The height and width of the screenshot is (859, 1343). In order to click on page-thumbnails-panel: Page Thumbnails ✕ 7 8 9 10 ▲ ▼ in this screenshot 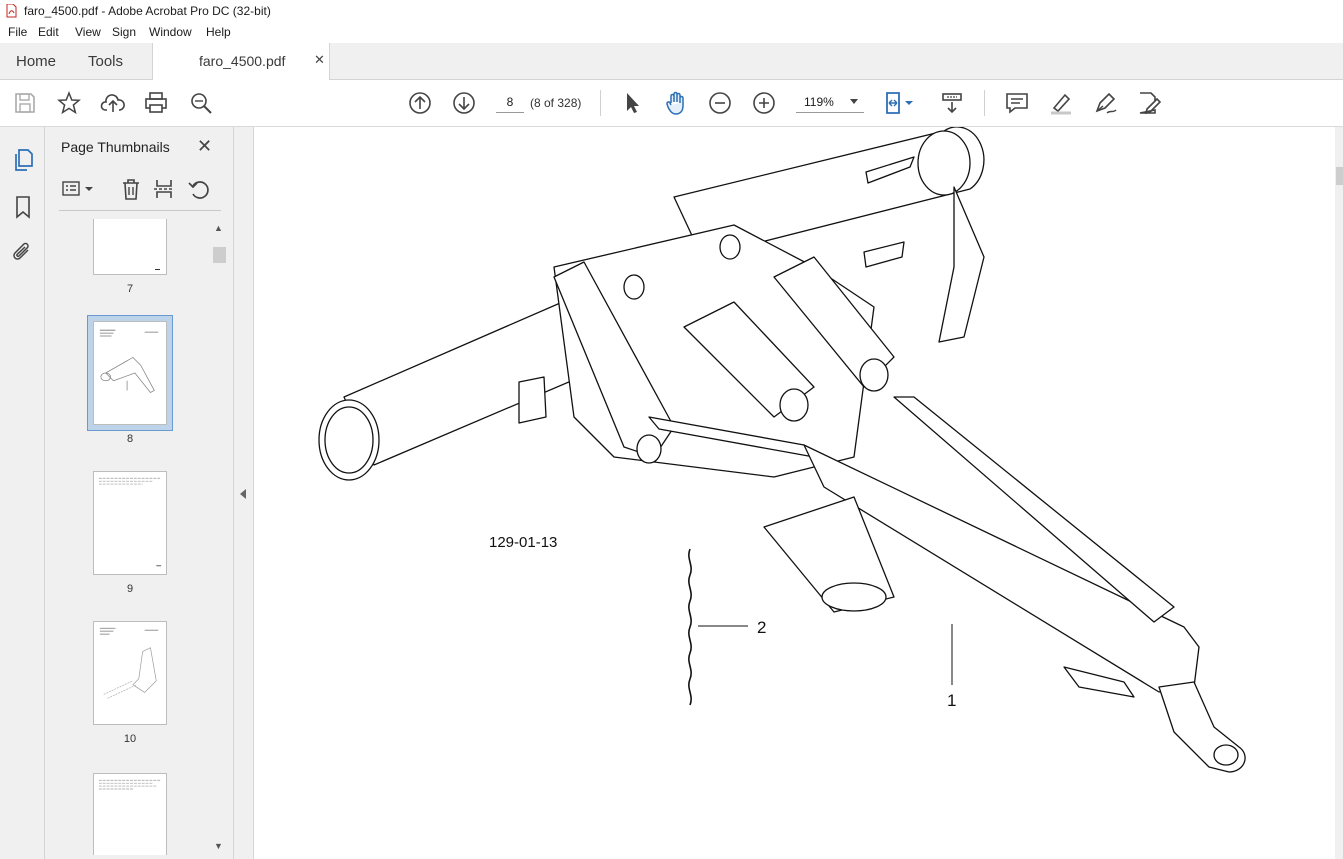, I will do `click(139, 493)`.